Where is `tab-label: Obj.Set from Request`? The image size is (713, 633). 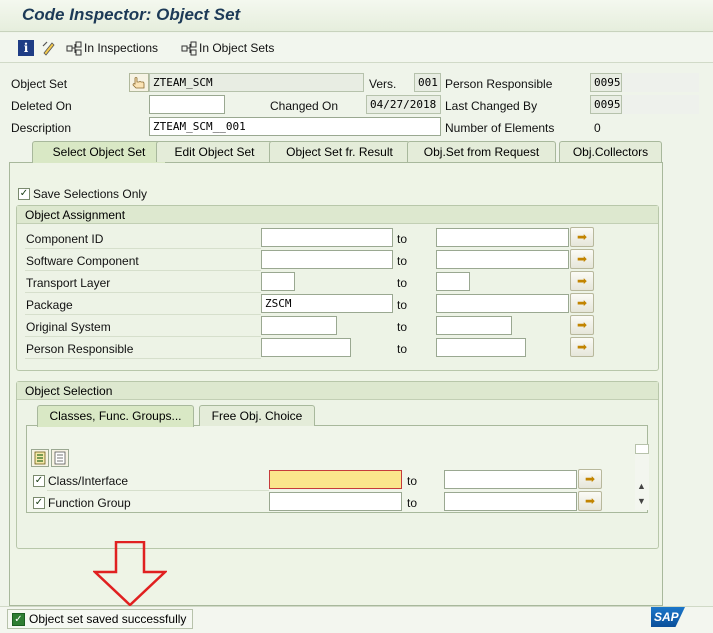 tab-label: Obj.Set from Request is located at coordinates (481, 152).